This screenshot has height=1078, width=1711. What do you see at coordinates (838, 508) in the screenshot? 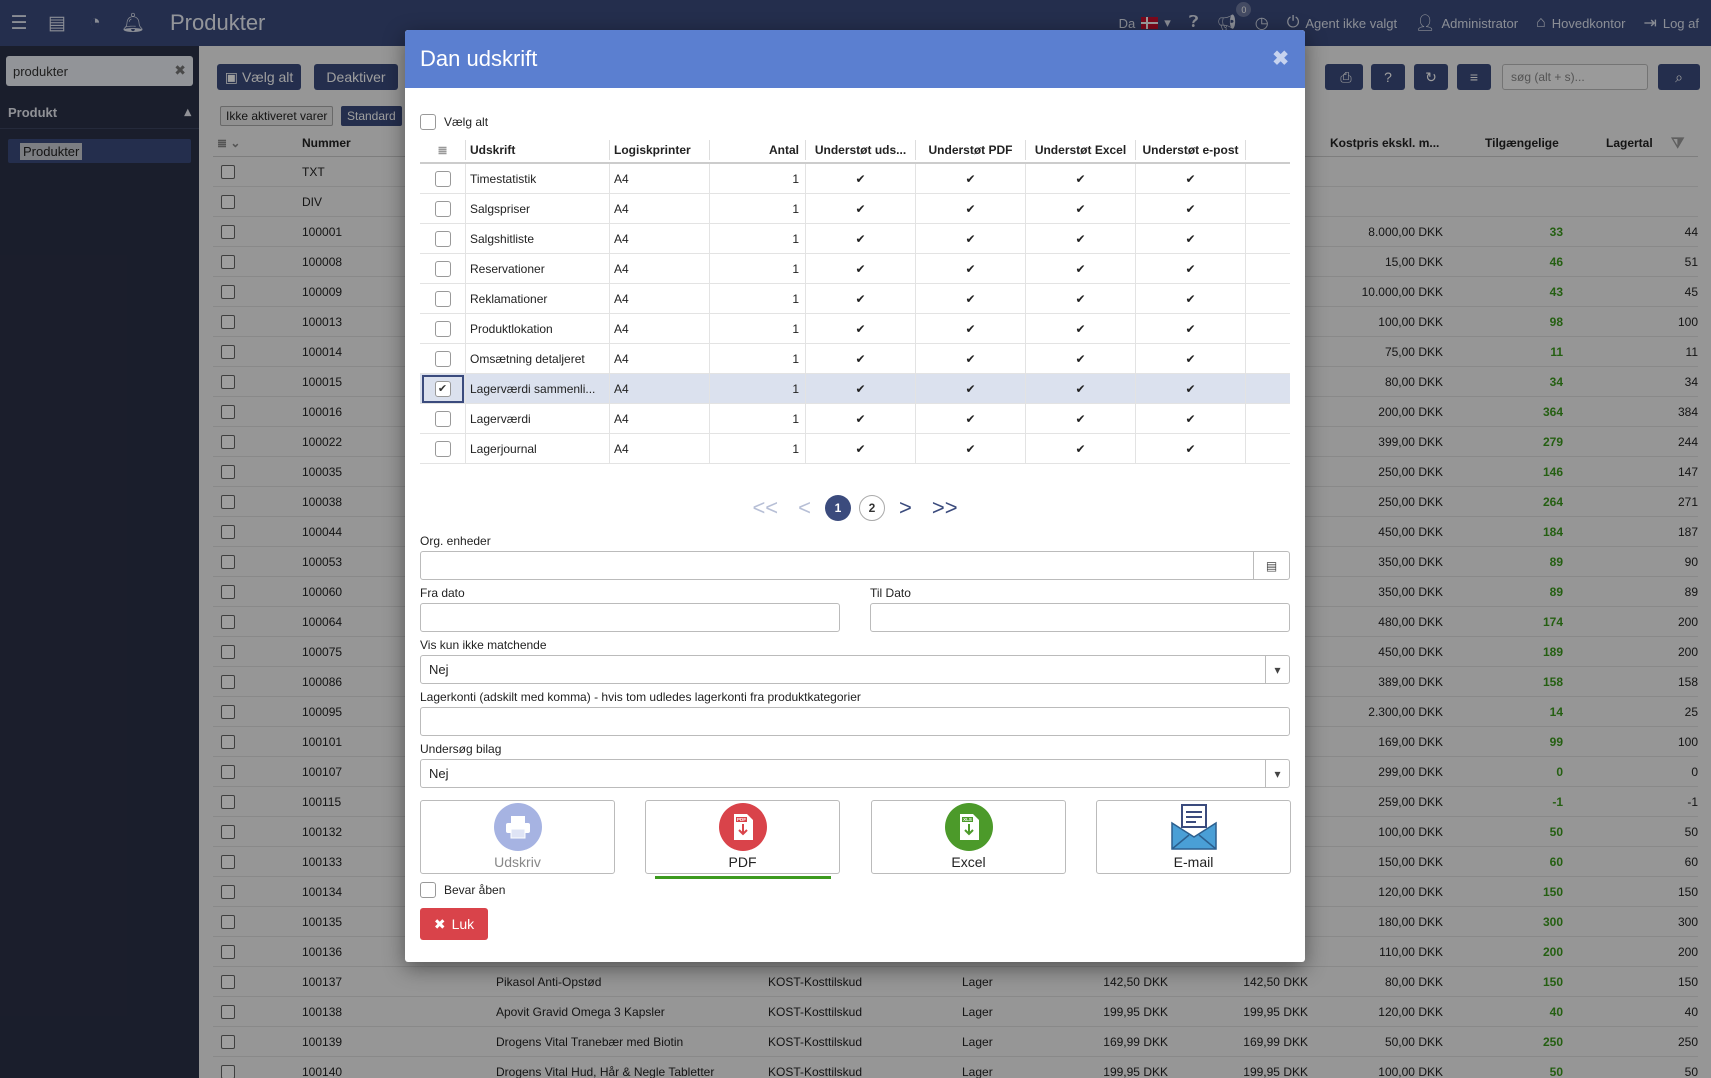
I see `page-1-button: 1` at bounding box center [838, 508].